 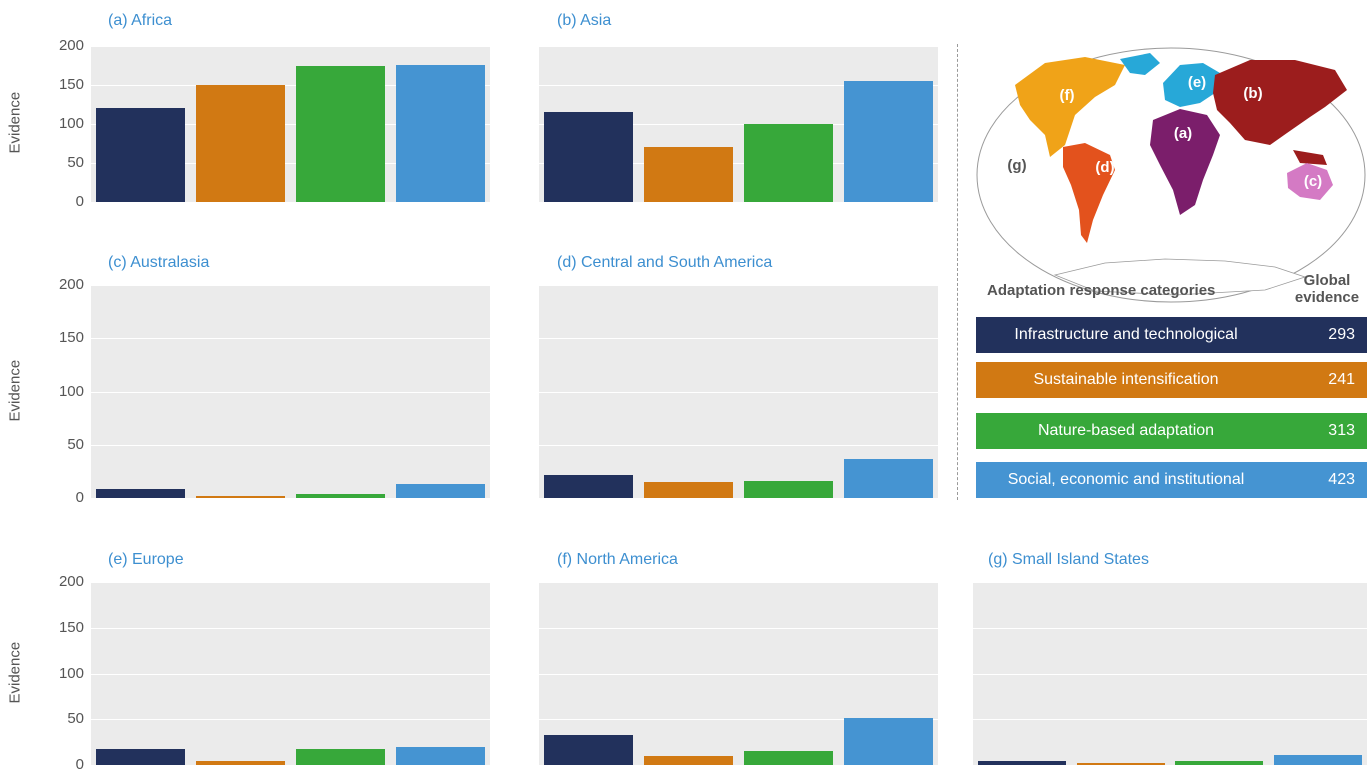 I want to click on panel-title: (g) Small Island States, so click(x=1068, y=559).